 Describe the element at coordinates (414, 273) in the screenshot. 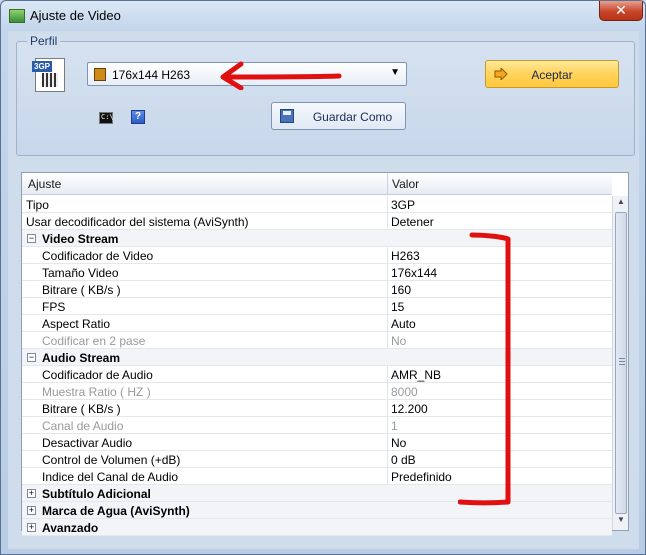

I see `property-value: 176x144` at that location.